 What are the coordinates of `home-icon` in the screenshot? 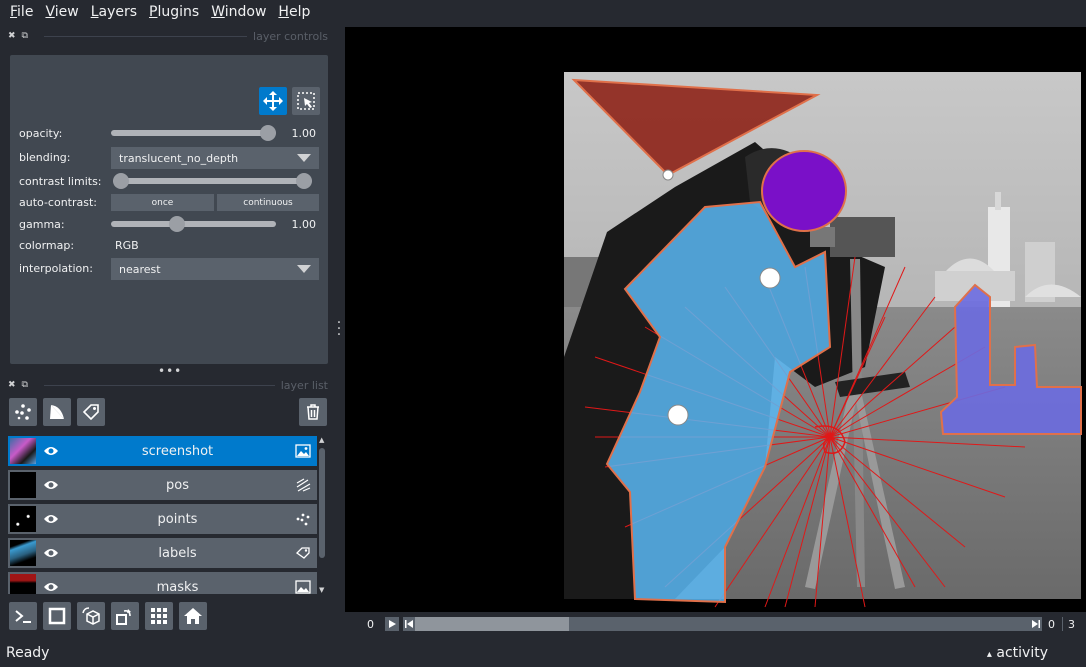 It's located at (193, 616).